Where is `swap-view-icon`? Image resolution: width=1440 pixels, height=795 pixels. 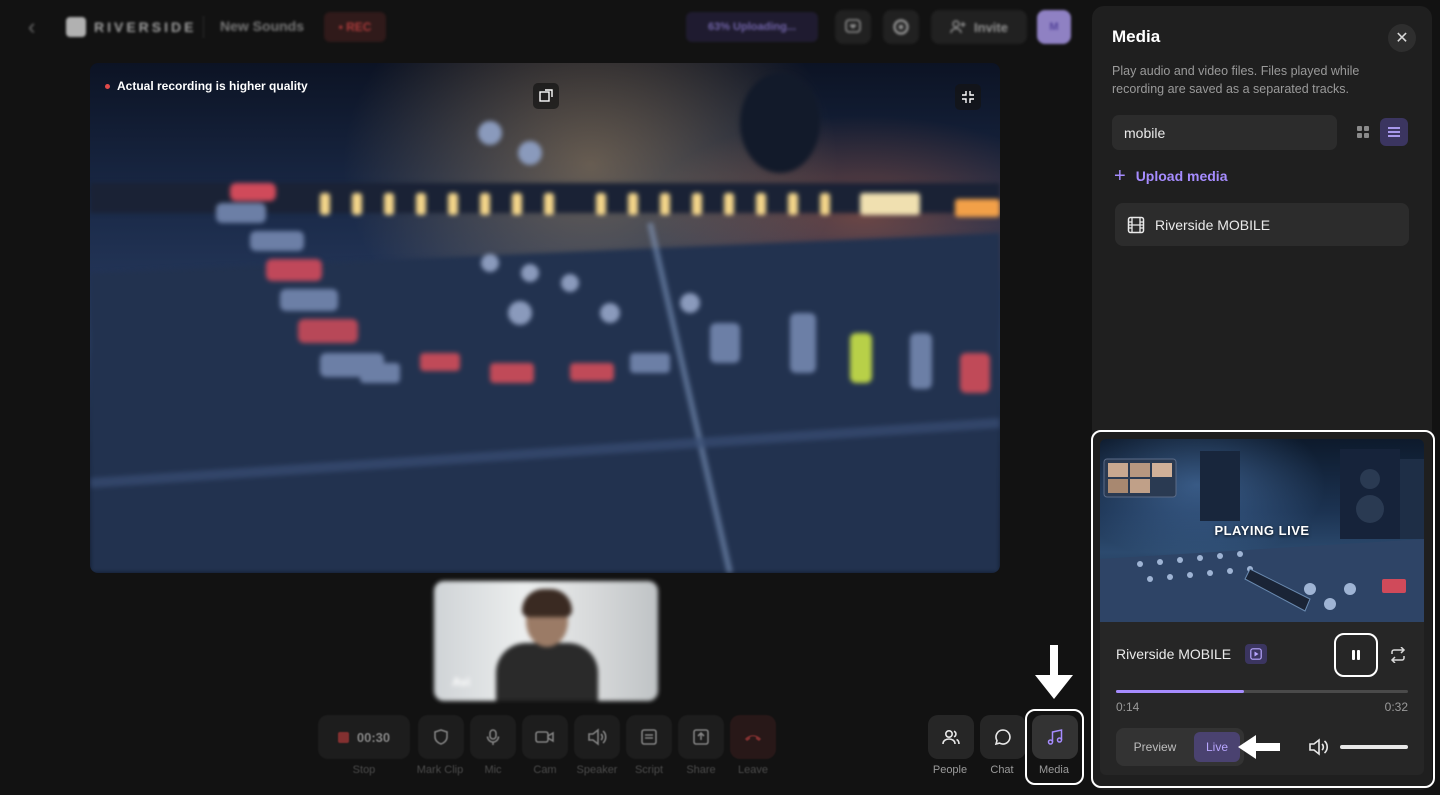 swap-view-icon is located at coordinates (546, 95).